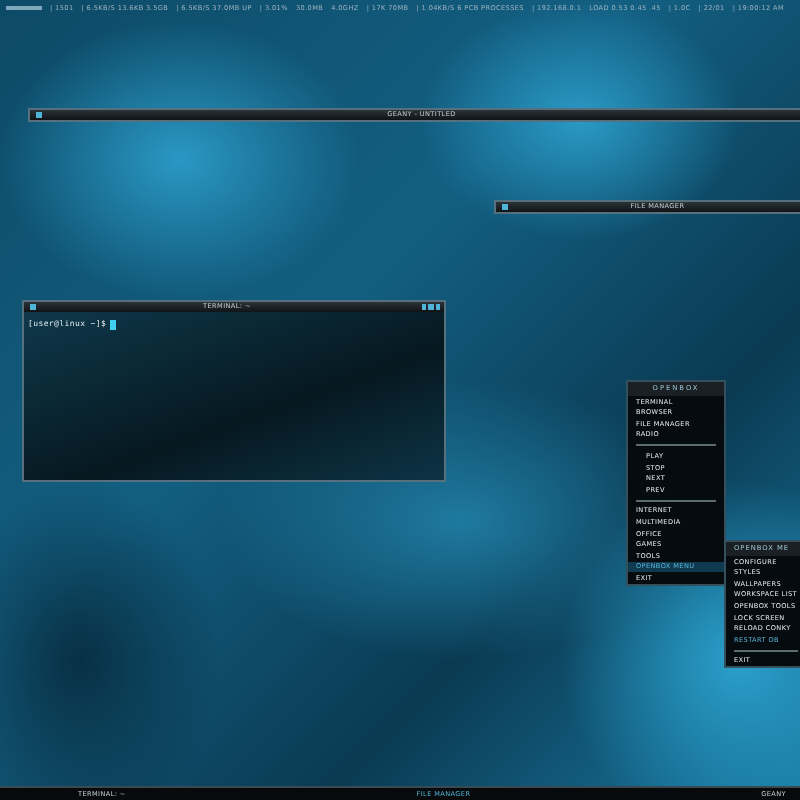  I want to click on cursor-icon, so click(113, 324).